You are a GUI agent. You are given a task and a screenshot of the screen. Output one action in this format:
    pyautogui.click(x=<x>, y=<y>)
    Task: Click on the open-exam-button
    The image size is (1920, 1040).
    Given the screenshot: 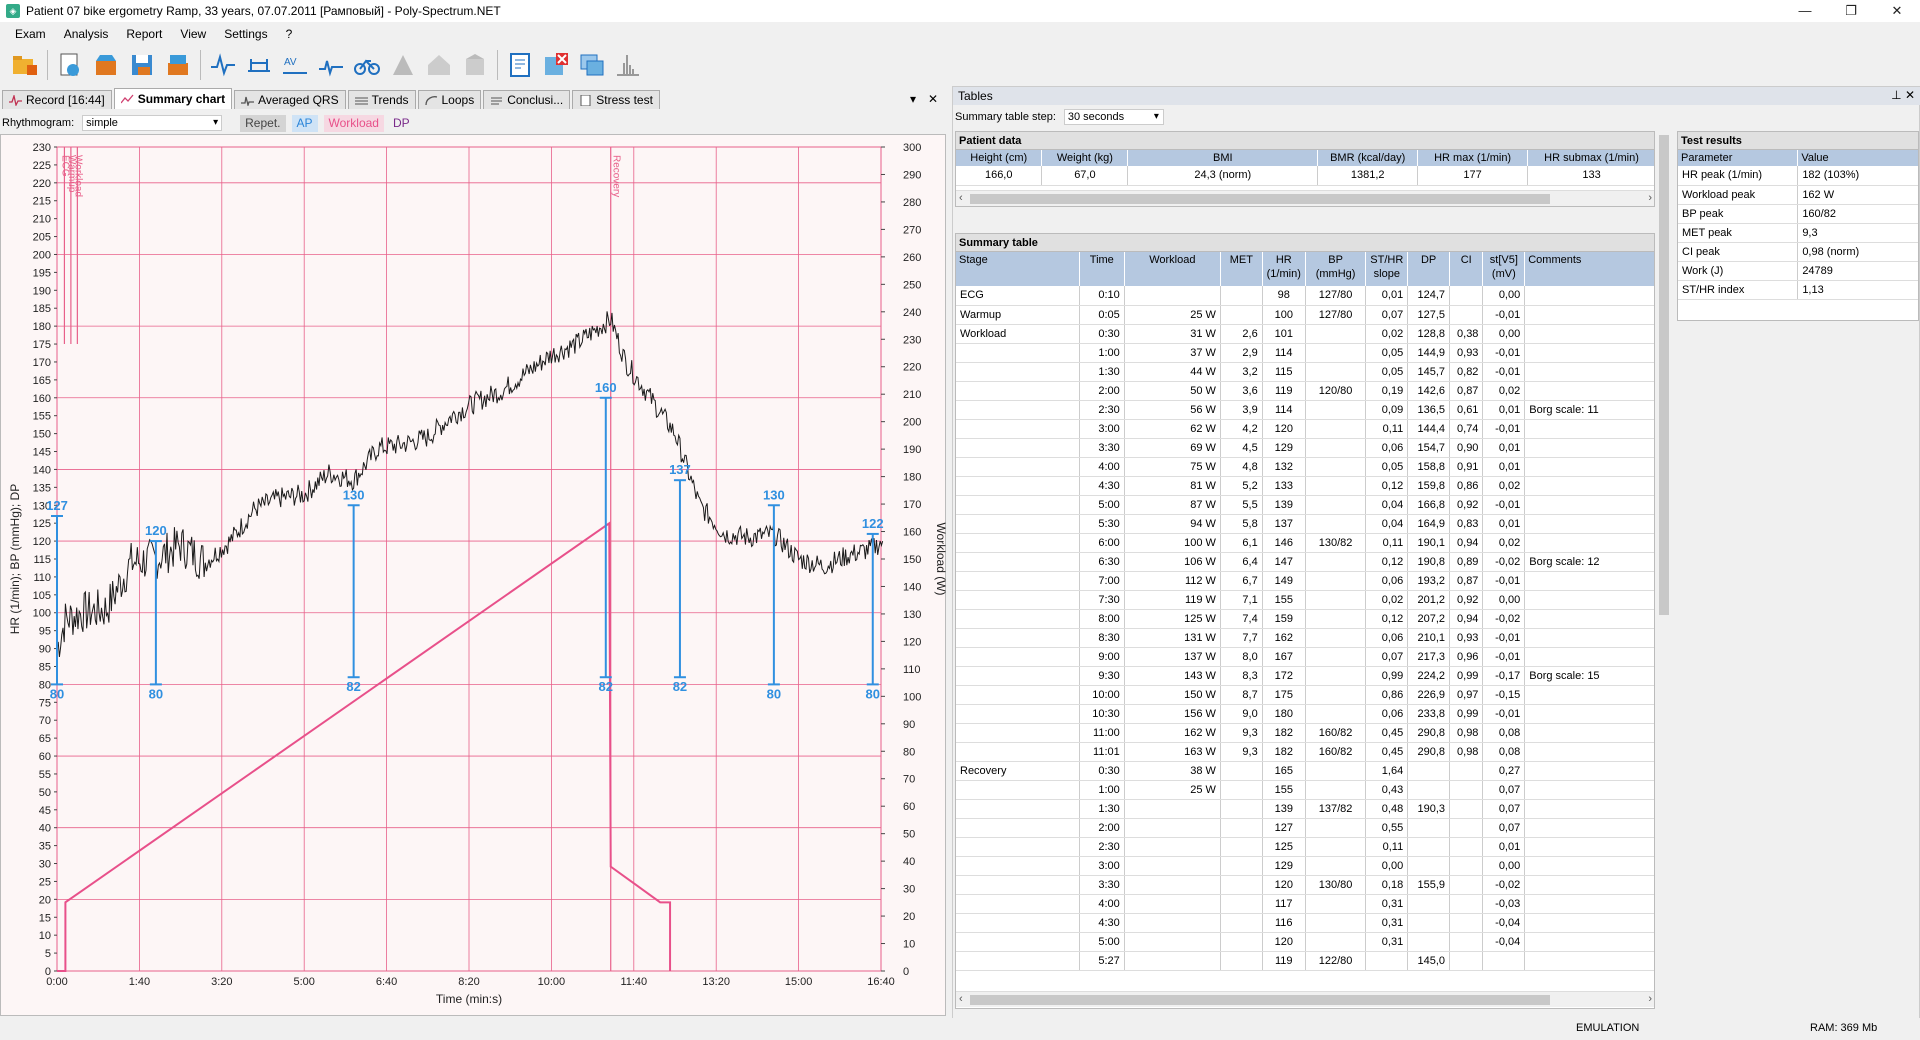 What is the action you would take?
    pyautogui.click(x=25, y=65)
    